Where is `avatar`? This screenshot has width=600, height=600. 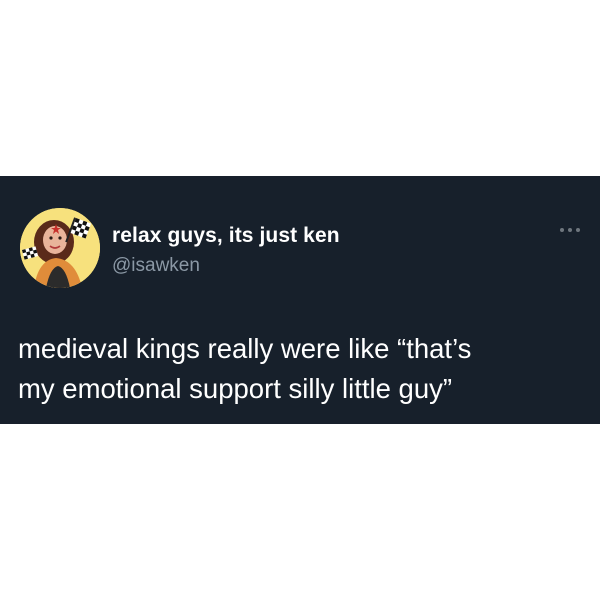 avatar is located at coordinates (60, 248).